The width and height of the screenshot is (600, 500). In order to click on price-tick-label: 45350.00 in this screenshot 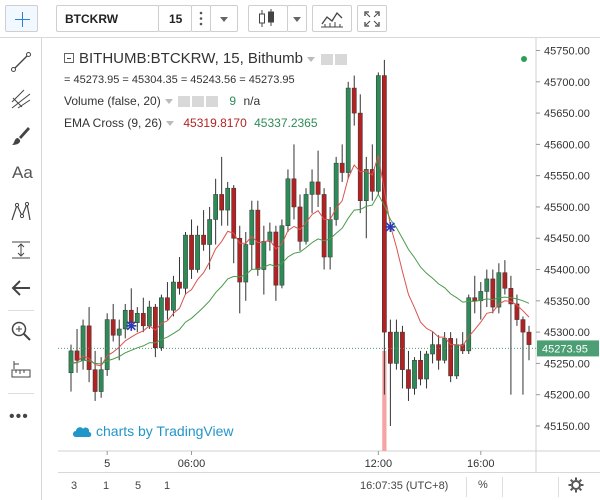, I will do `click(567, 302)`.